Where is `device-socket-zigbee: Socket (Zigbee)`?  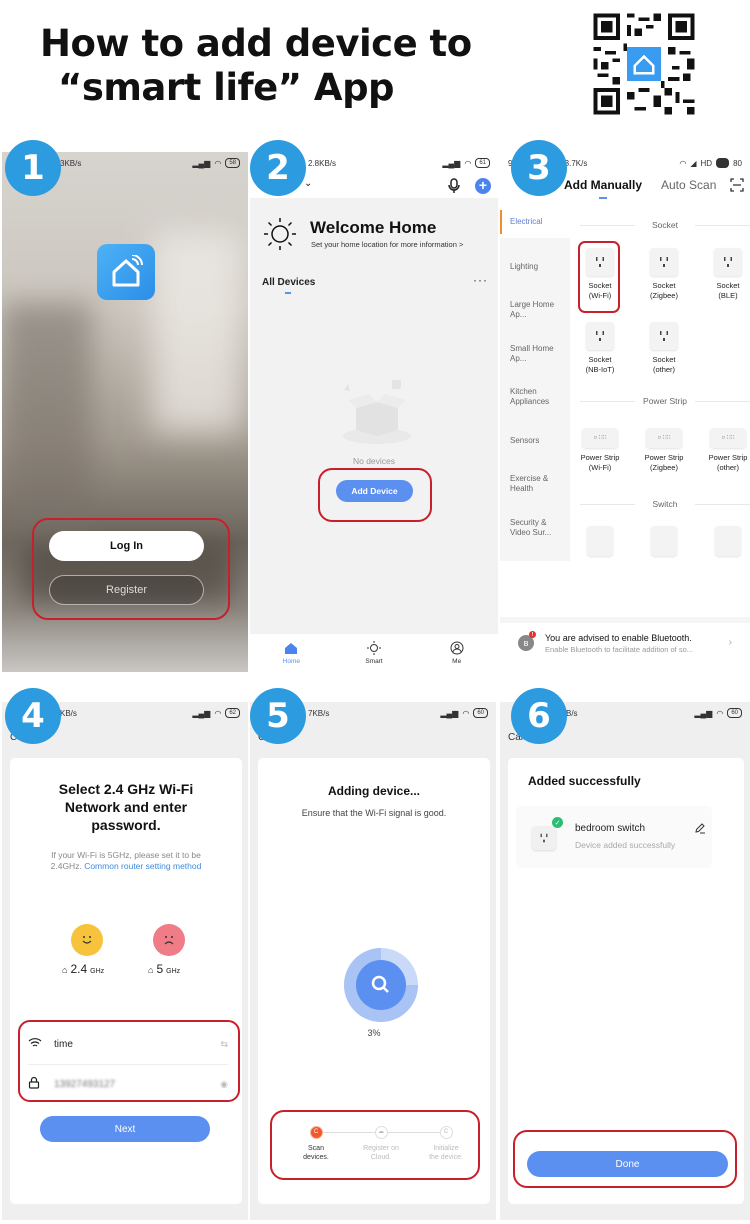
device-socket-zigbee: Socket (Zigbee) is located at coordinates (664, 274).